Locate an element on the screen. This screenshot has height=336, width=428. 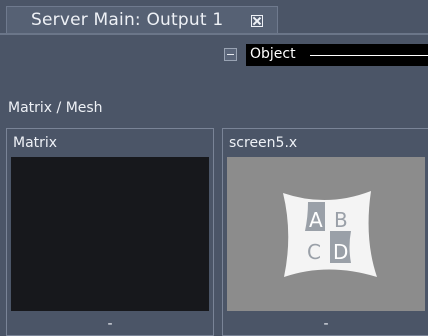
mesh-footer-value: - is located at coordinates (326, 324).